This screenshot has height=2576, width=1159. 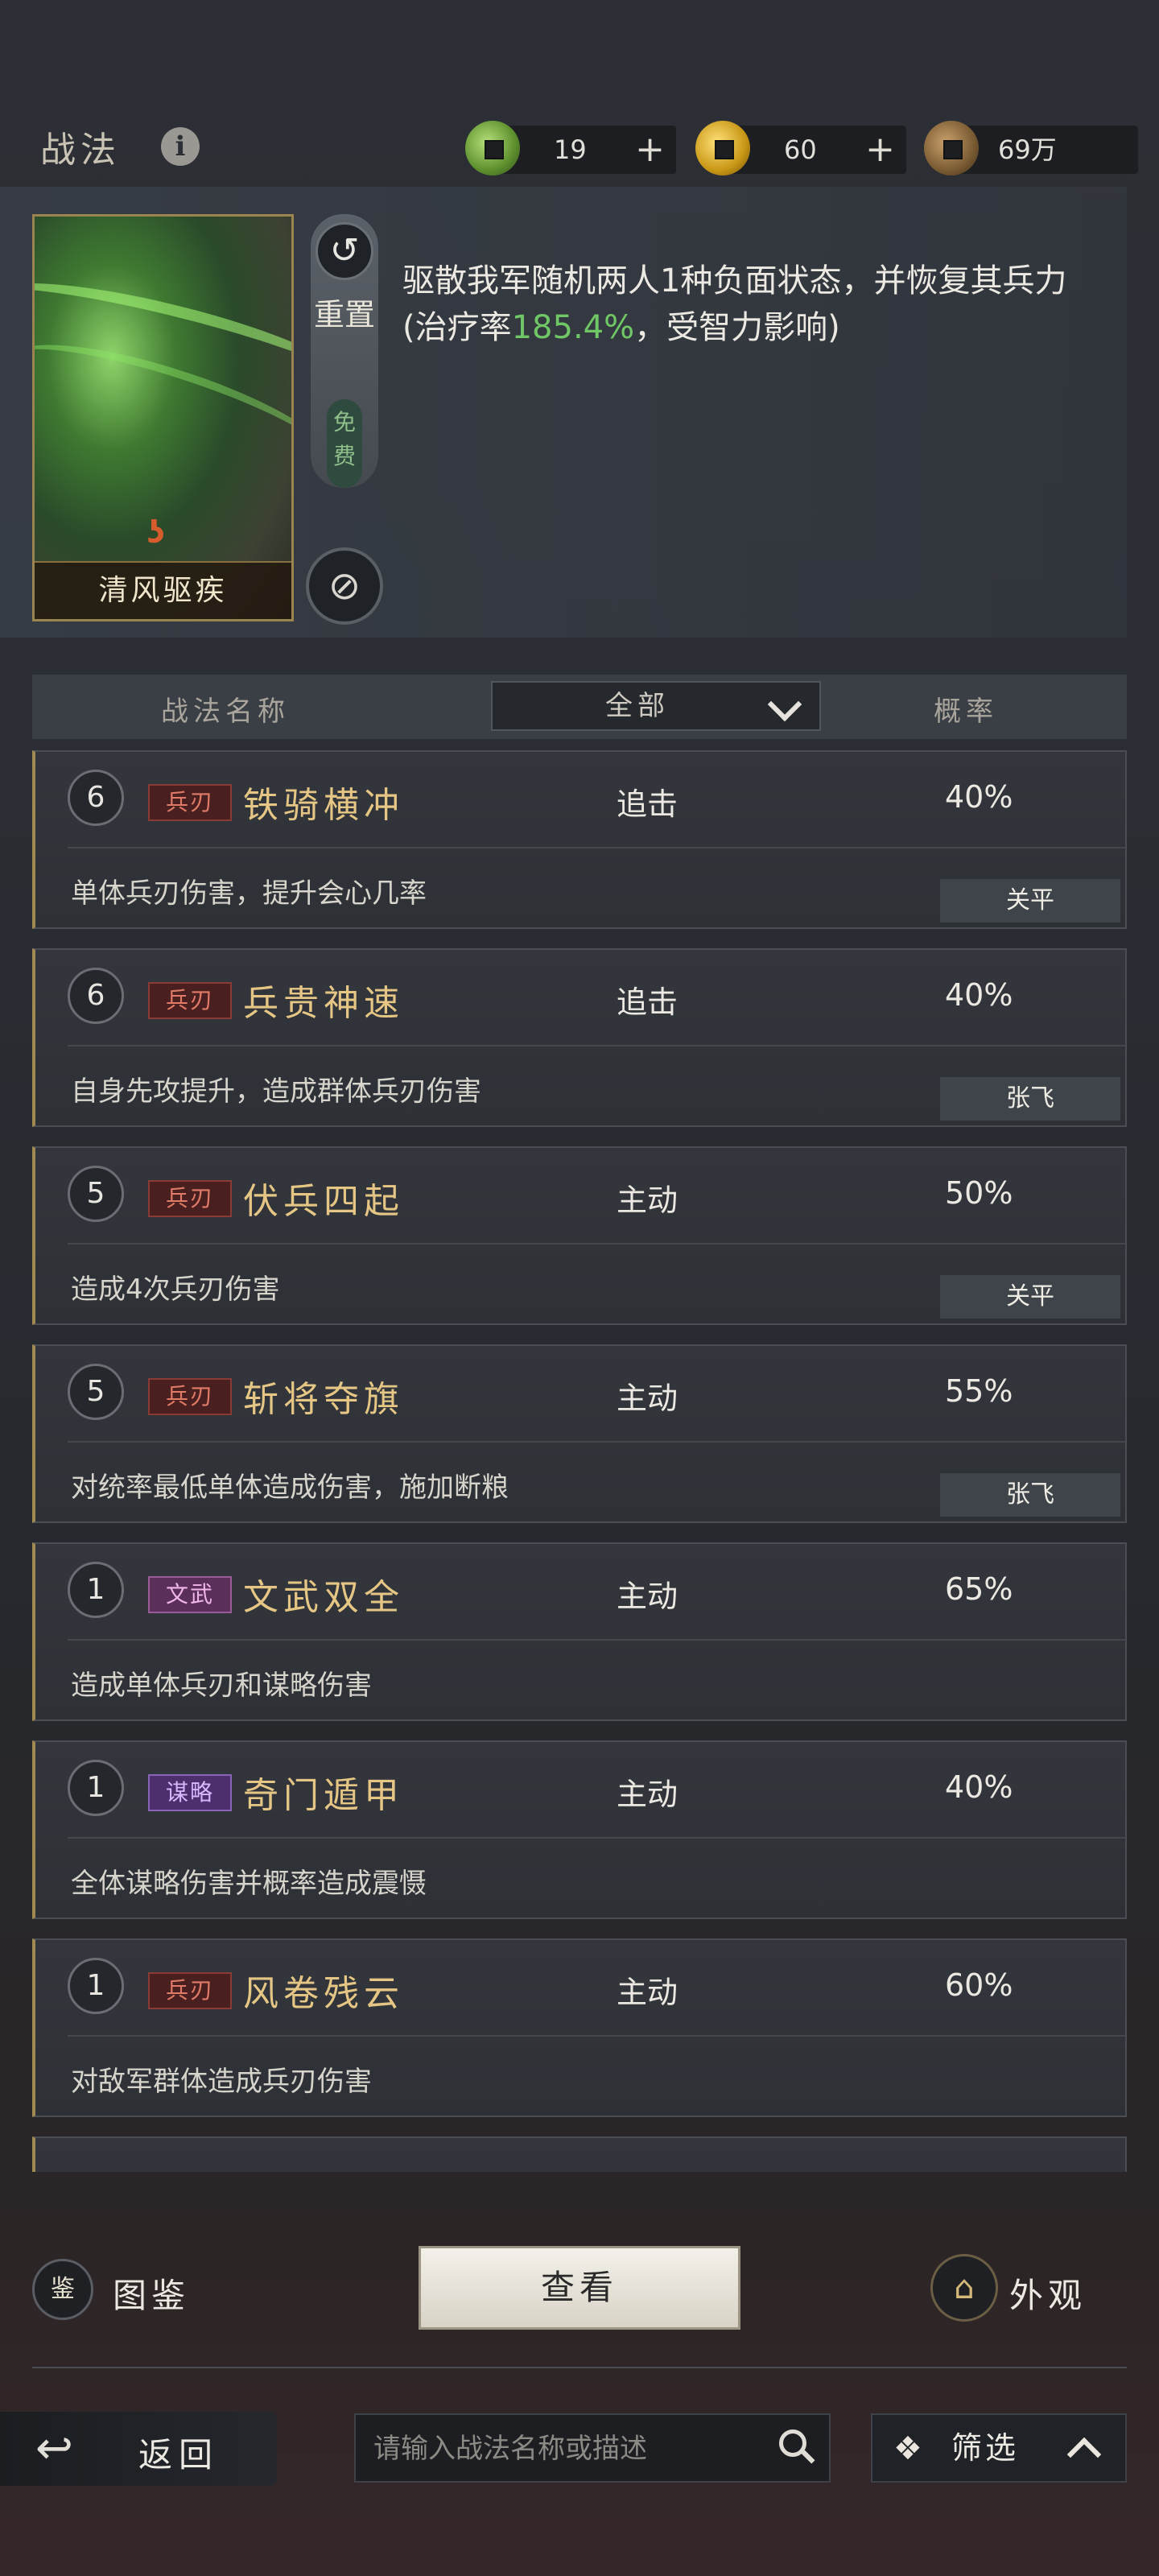 I want to click on skill-name: 铁骑横冲, so click(x=323, y=805).